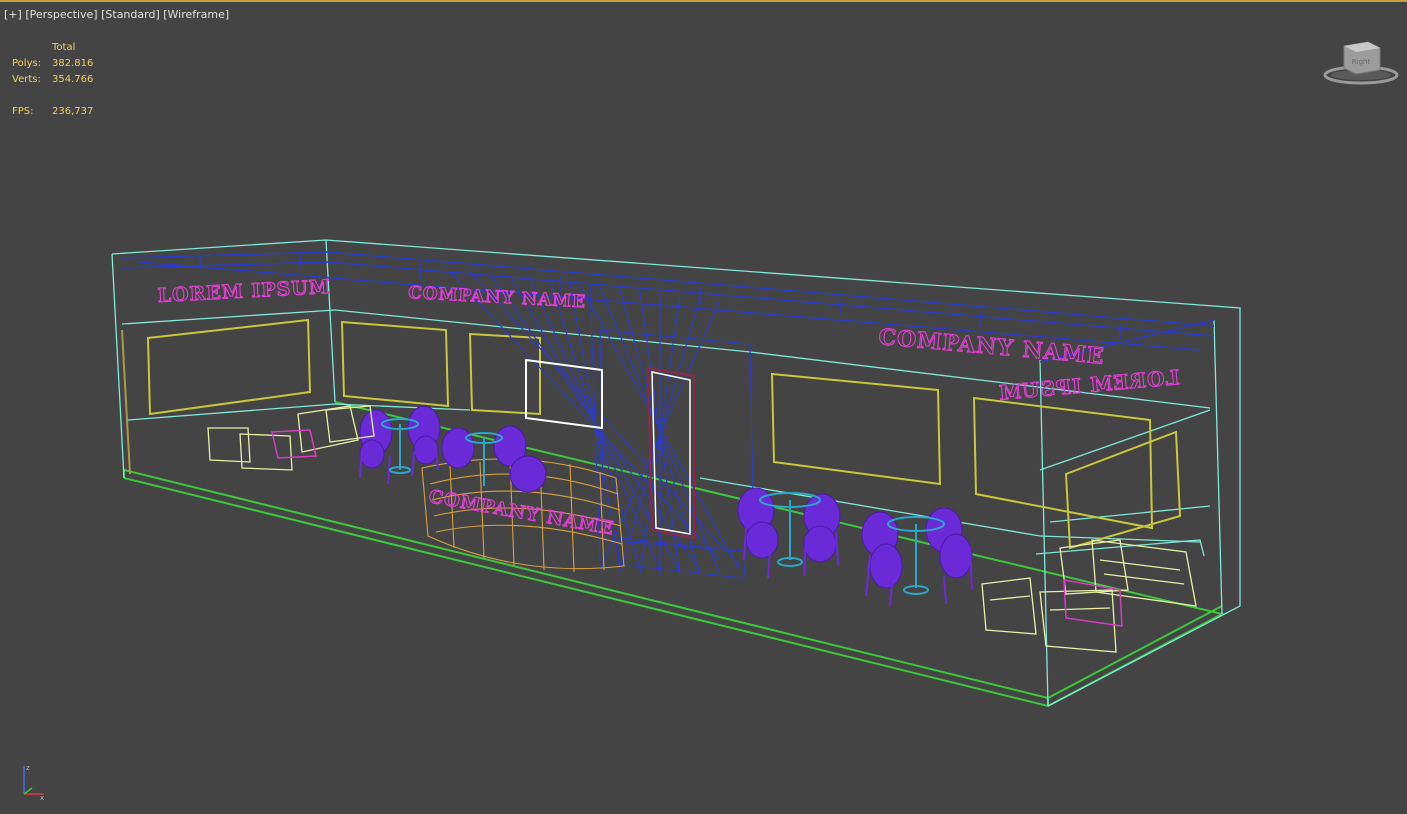  Describe the element at coordinates (42, 798) in the screenshot. I see `svg-text: x` at that location.